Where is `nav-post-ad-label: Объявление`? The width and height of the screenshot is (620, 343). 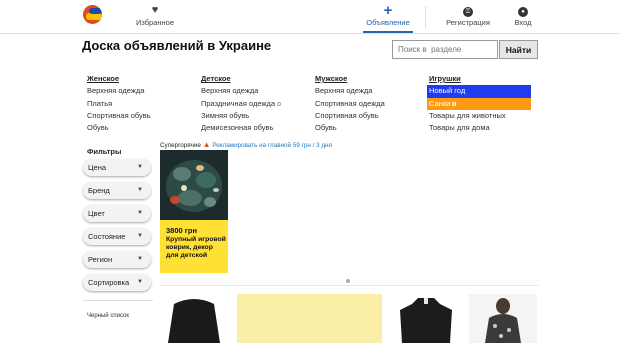 nav-post-ad-label: Объявление is located at coordinates (388, 22).